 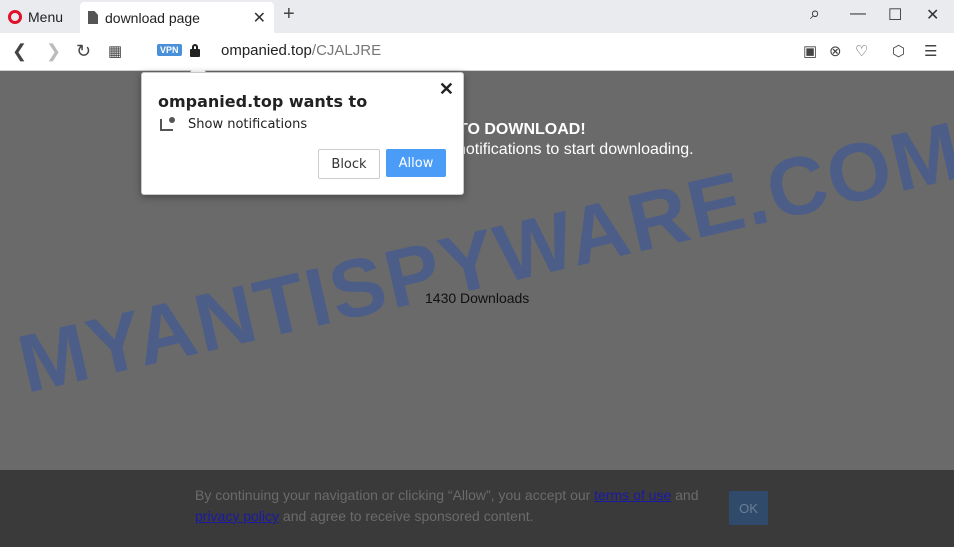 I want to click on tab-strip: Menu download page ✕ + ⌕ — ☐ ✕, so click(x=477, y=16).